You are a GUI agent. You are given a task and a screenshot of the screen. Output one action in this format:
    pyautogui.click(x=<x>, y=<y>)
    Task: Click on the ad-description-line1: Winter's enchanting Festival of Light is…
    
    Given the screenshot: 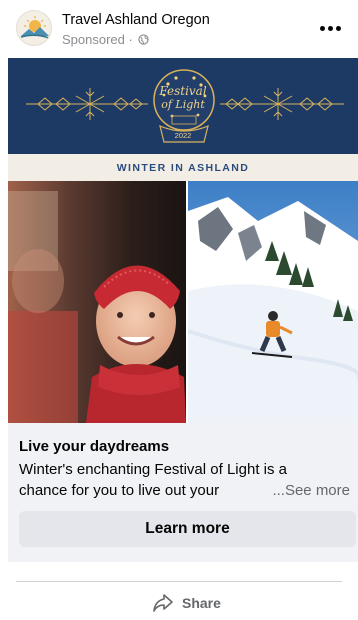 What is the action you would take?
    pyautogui.click(x=153, y=469)
    